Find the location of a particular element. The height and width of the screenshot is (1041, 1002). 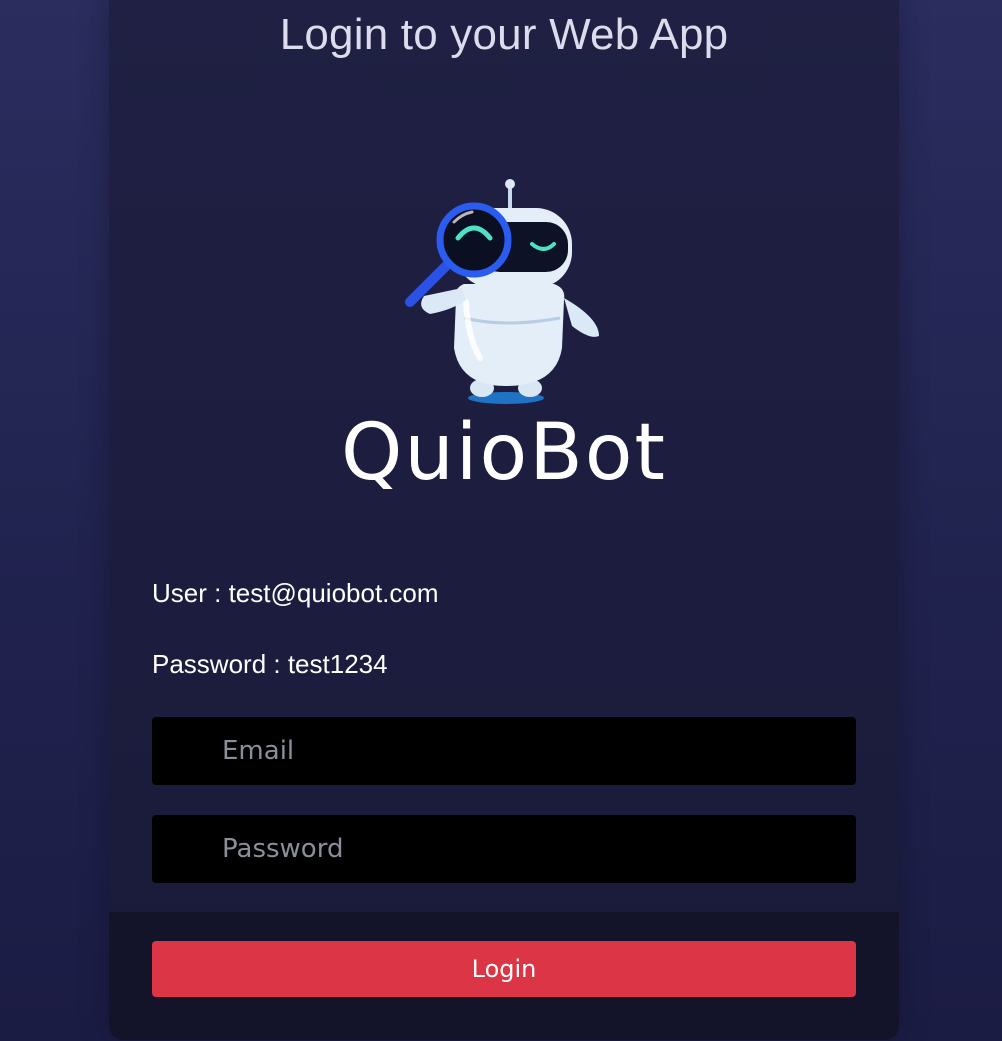

page-title: Login to your Web App is located at coordinates (504, 34).